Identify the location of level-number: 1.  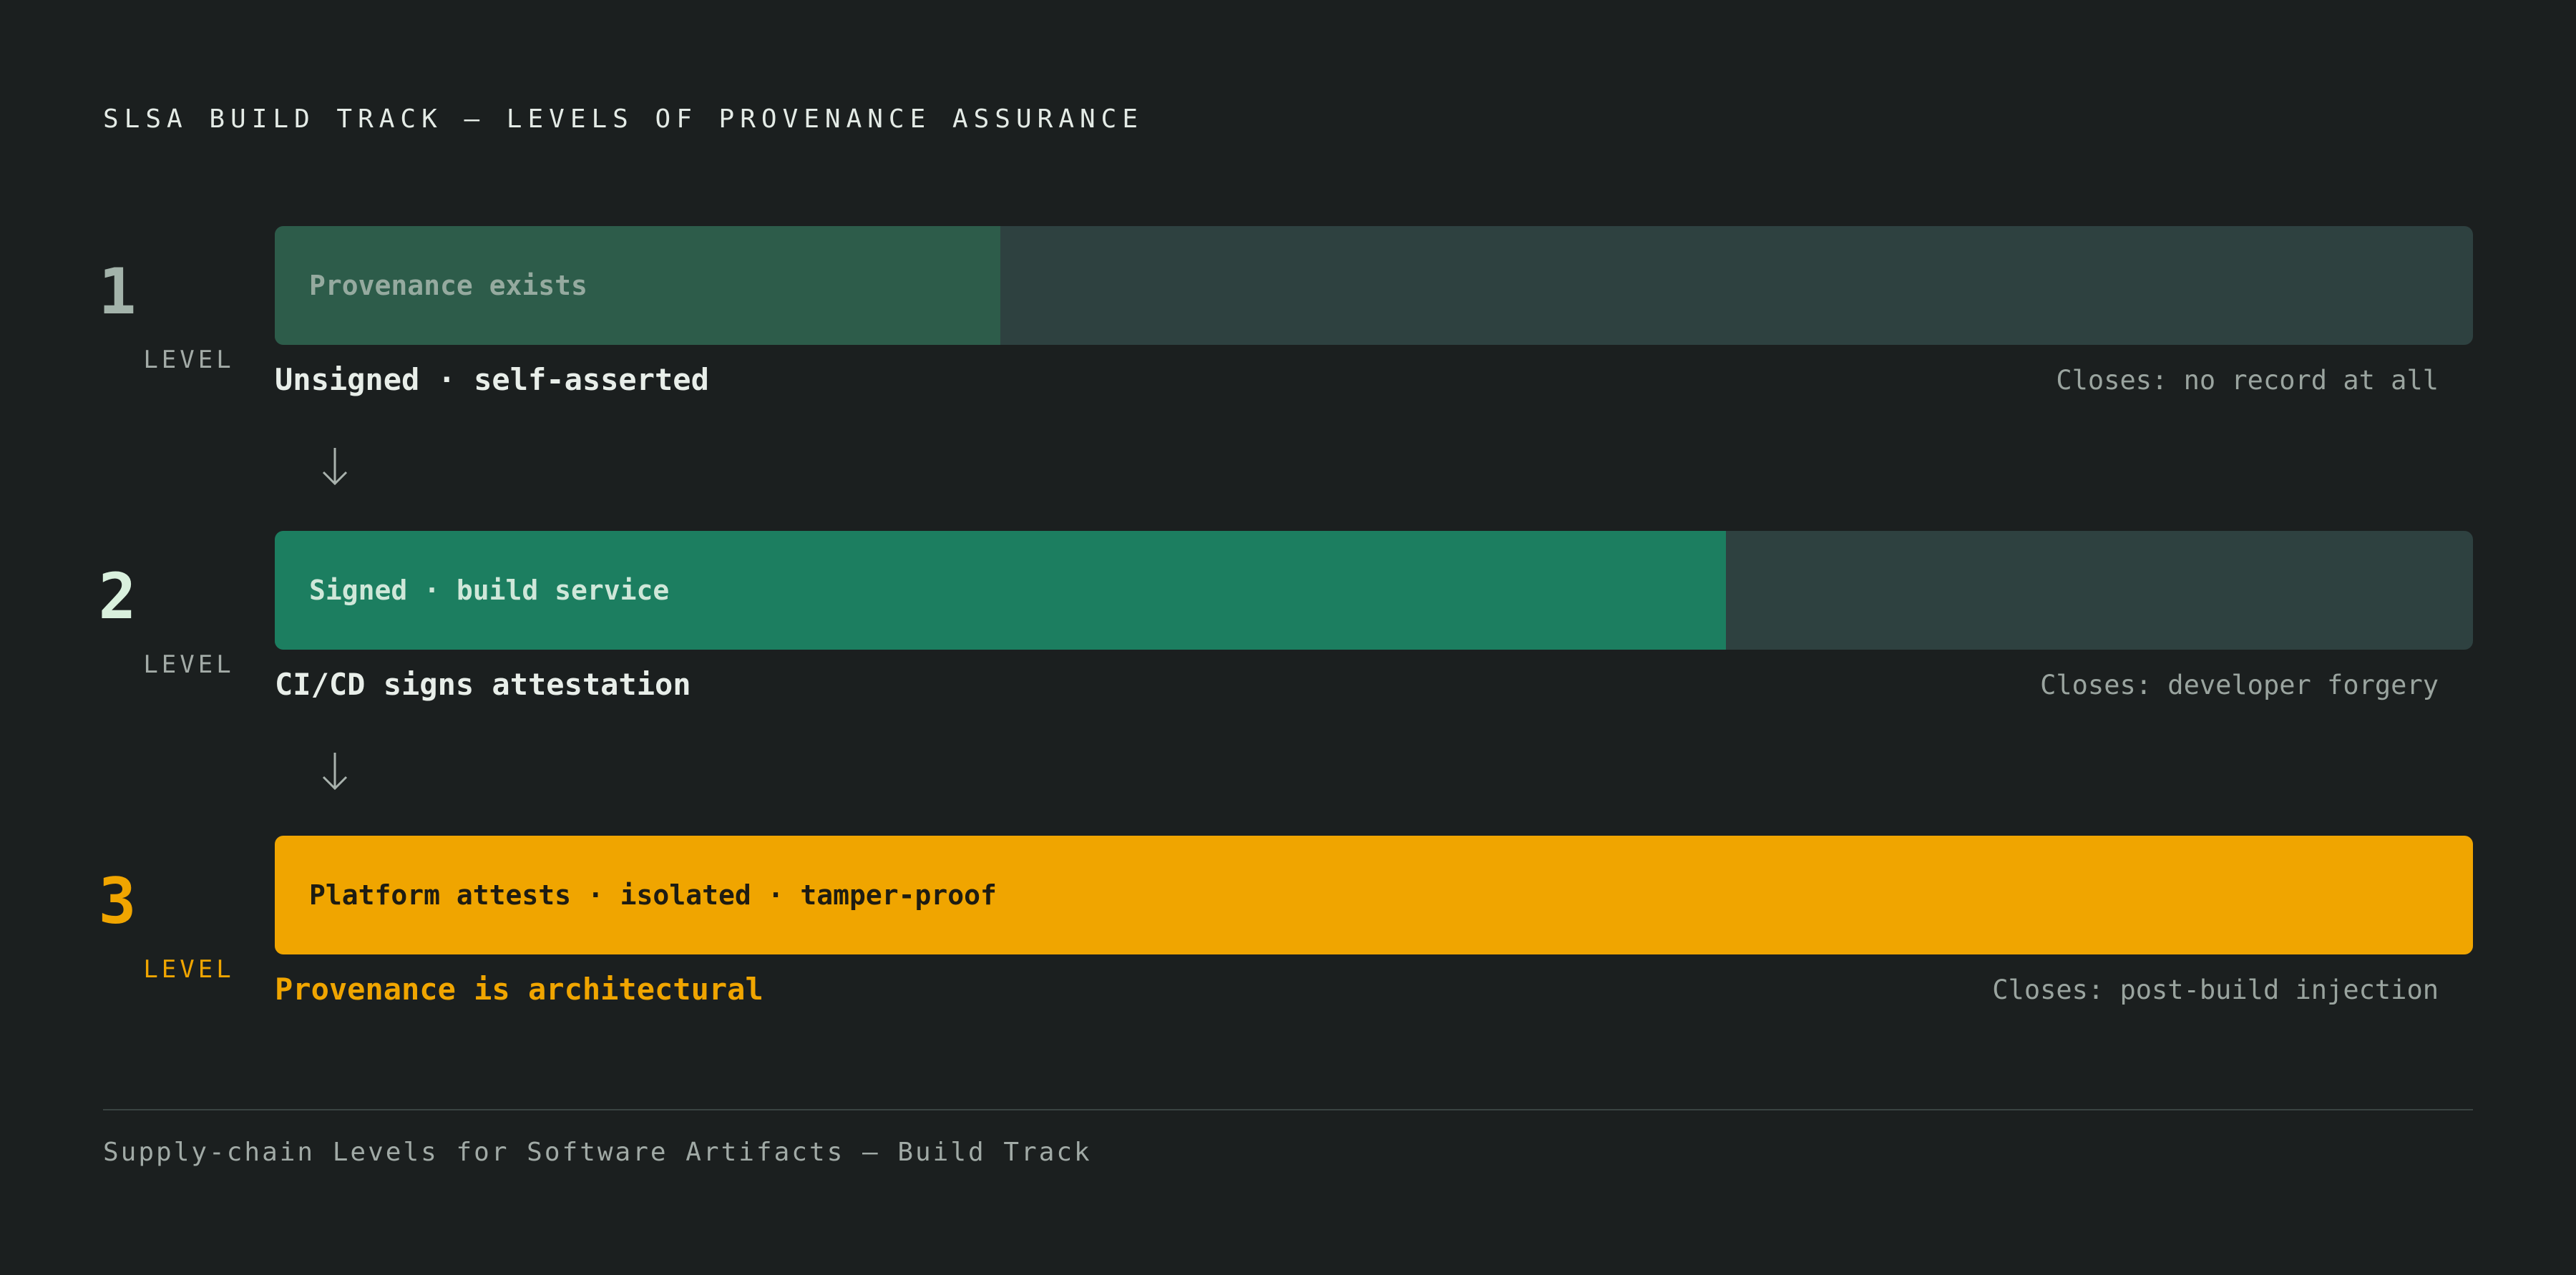
(117, 291).